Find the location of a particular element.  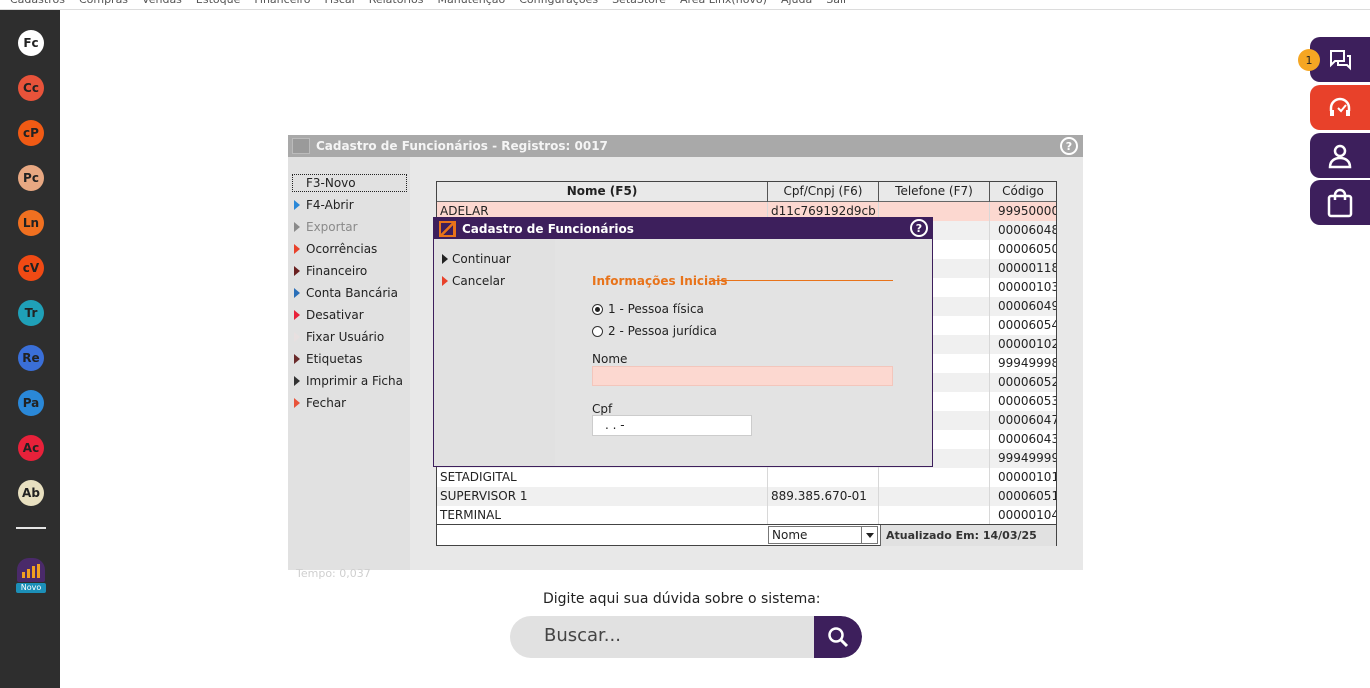

sidebar-shortcut-re: Re is located at coordinates (31, 358).